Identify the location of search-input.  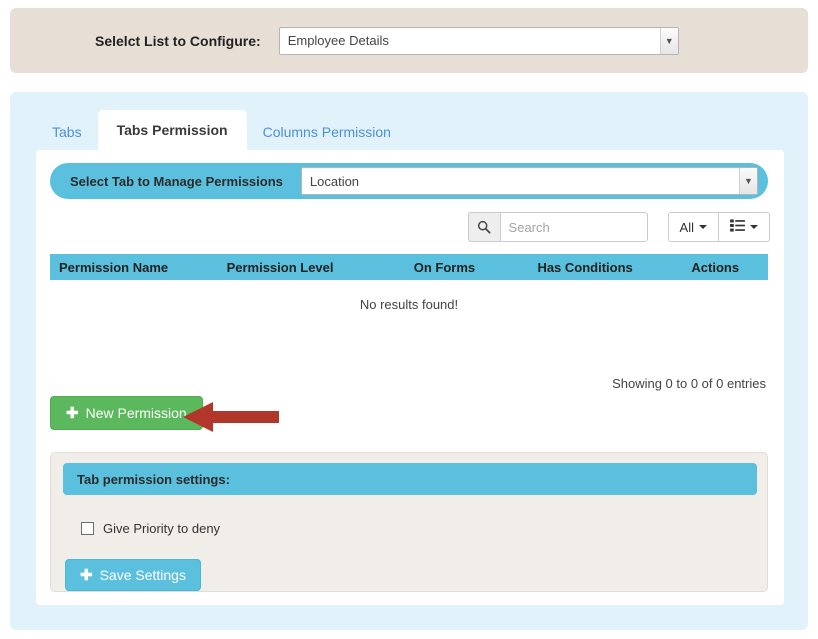
(573, 227).